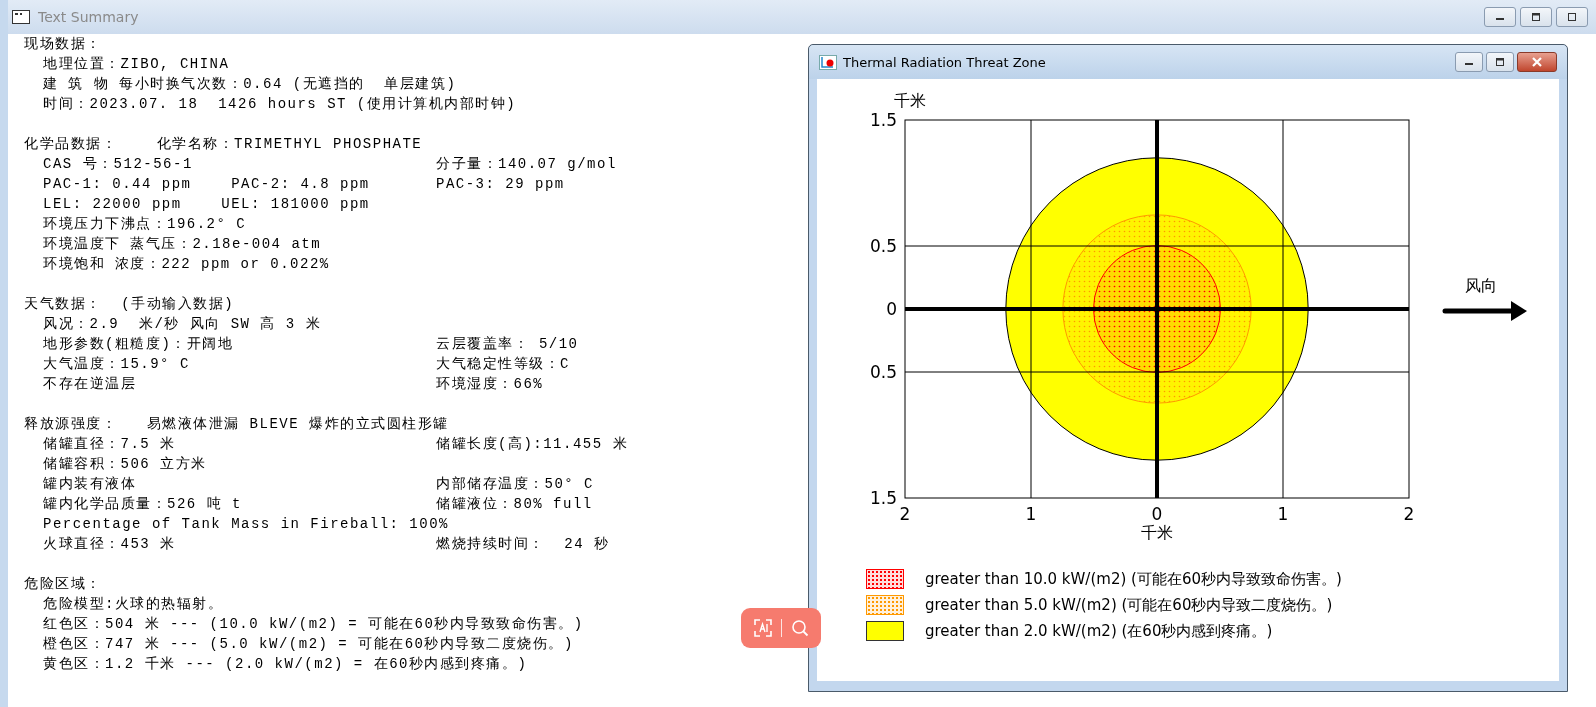 This screenshot has width=1596, height=707. What do you see at coordinates (1099, 631) in the screenshot?
I see `legend-label: greater than 2.0 kW/(m2) (在60秒内感到疼痛。)` at bounding box center [1099, 631].